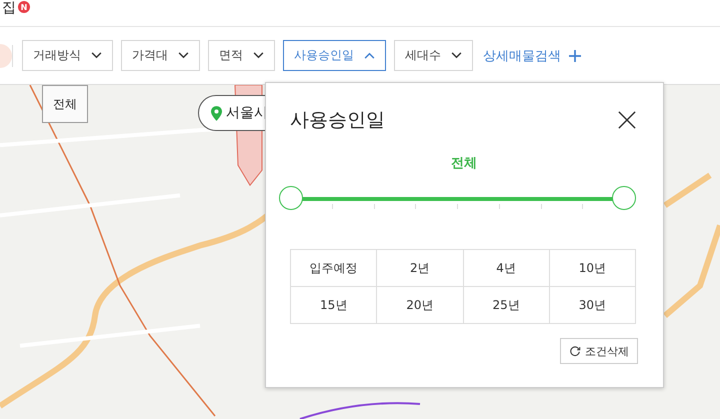 This screenshot has height=419, width=720. What do you see at coordinates (160, 55) in the screenshot?
I see `filter-dropdown: 가격대` at bounding box center [160, 55].